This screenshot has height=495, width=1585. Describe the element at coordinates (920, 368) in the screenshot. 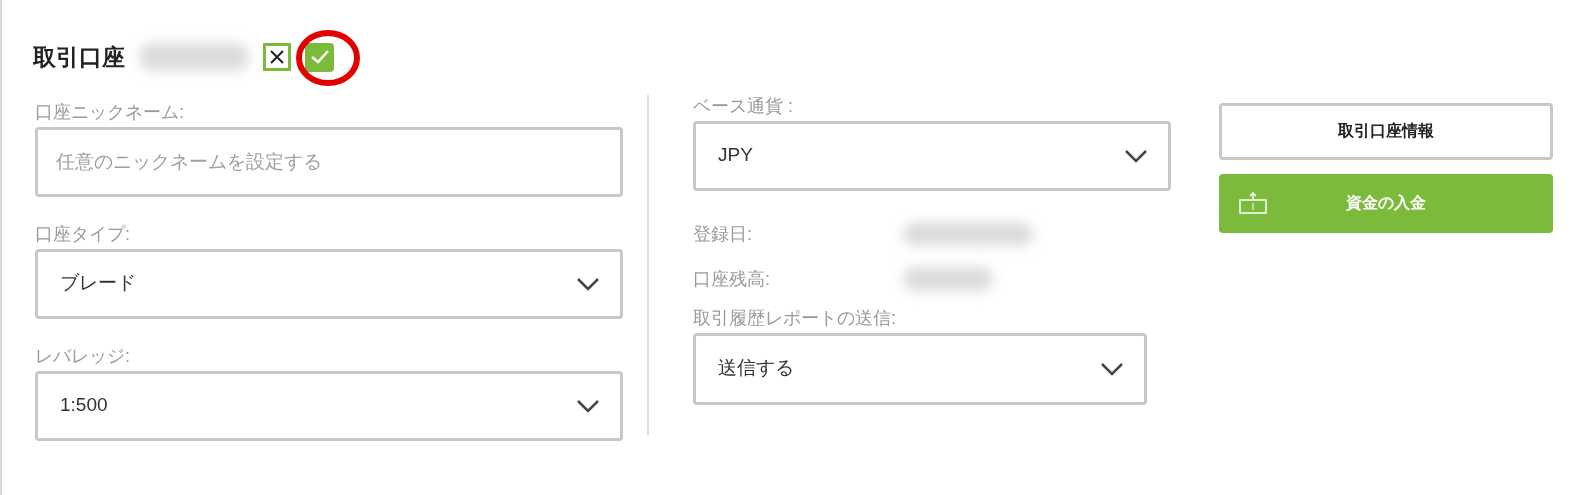

I see `select-dropdown: 送信する` at that location.